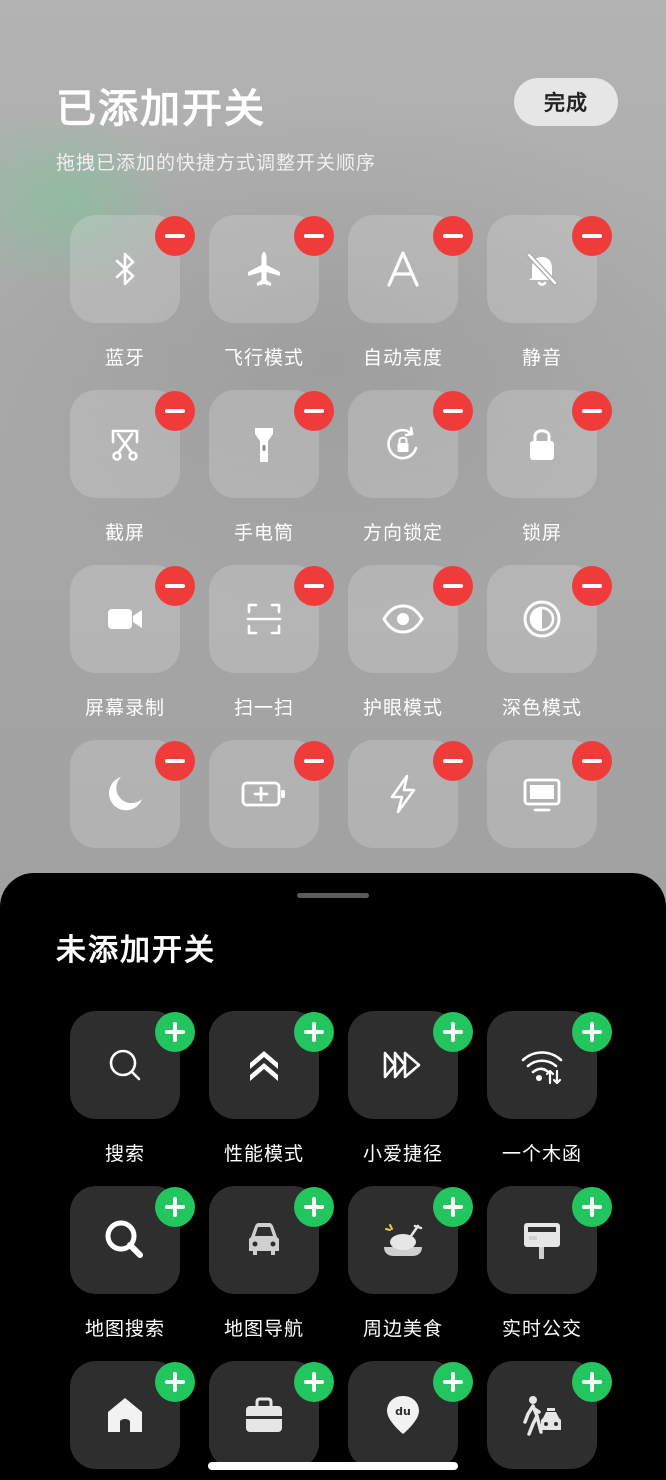 The width and height of the screenshot is (666, 1480). Describe the element at coordinates (263, 358) in the screenshot. I see `toggle-label: 飞行模式` at that location.